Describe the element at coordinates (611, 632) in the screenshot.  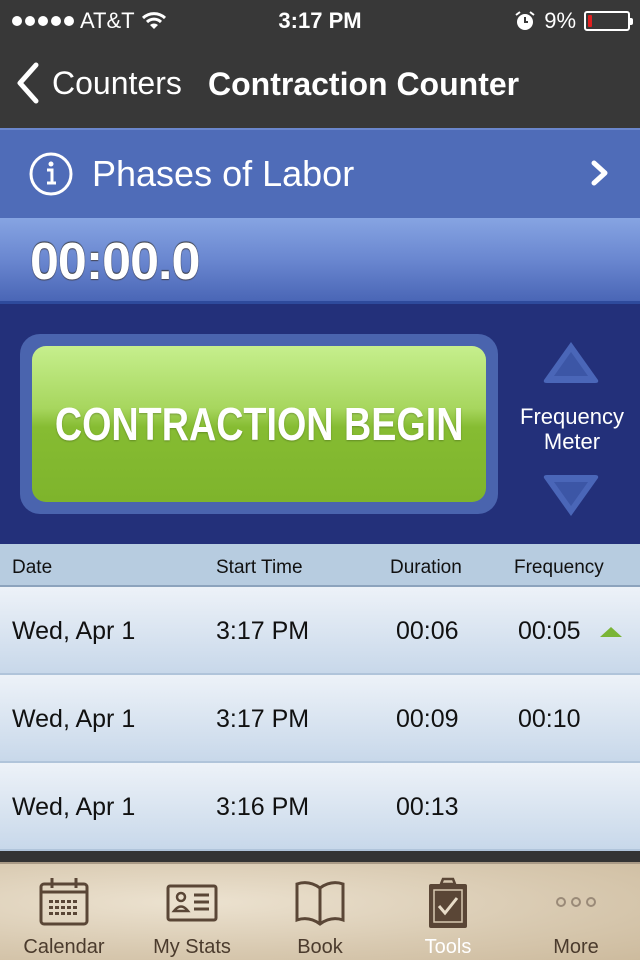
I see `trend-up-arrow-icon` at that location.